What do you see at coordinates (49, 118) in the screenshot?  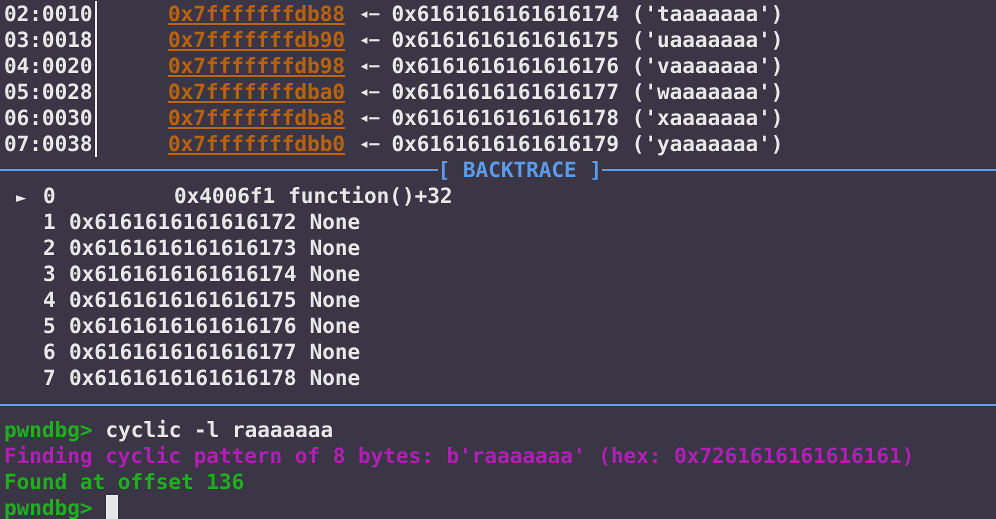 I see `stack-offset: 06:0030` at bounding box center [49, 118].